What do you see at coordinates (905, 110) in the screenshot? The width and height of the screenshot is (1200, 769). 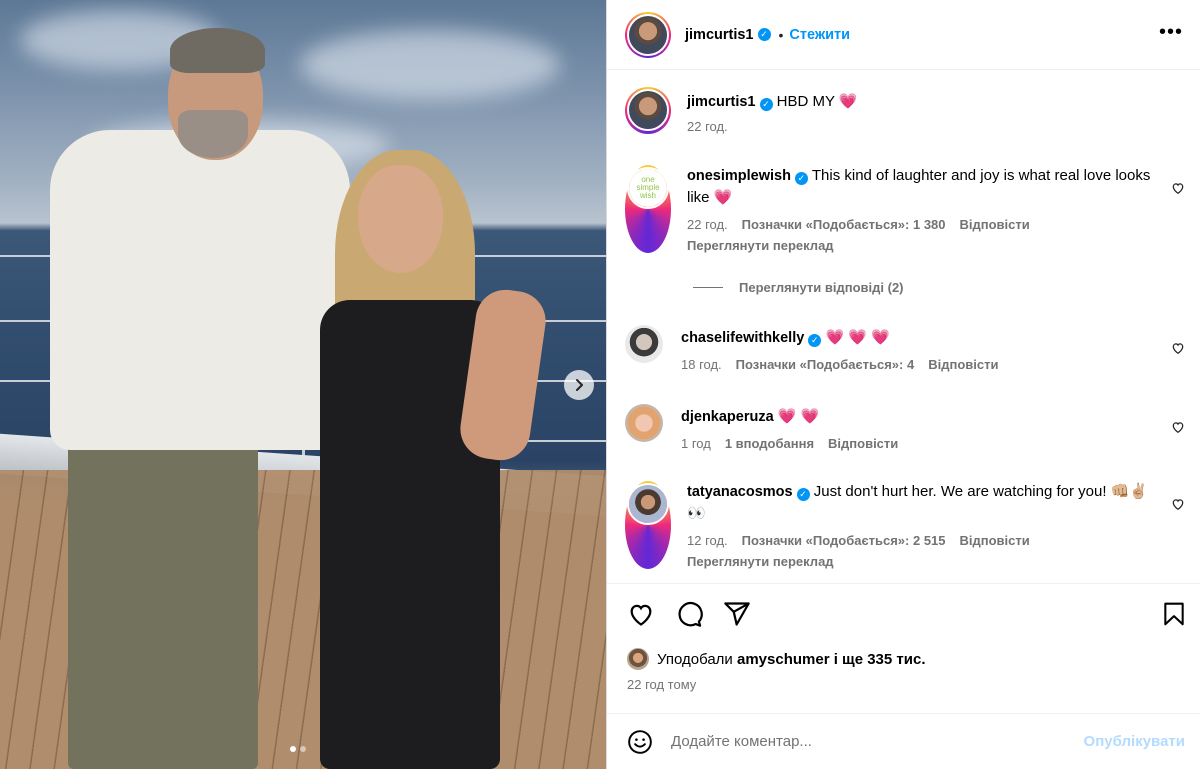 I see `caption: jimcurtis1 ✓ HBD MY 💗 22 год.` at bounding box center [905, 110].